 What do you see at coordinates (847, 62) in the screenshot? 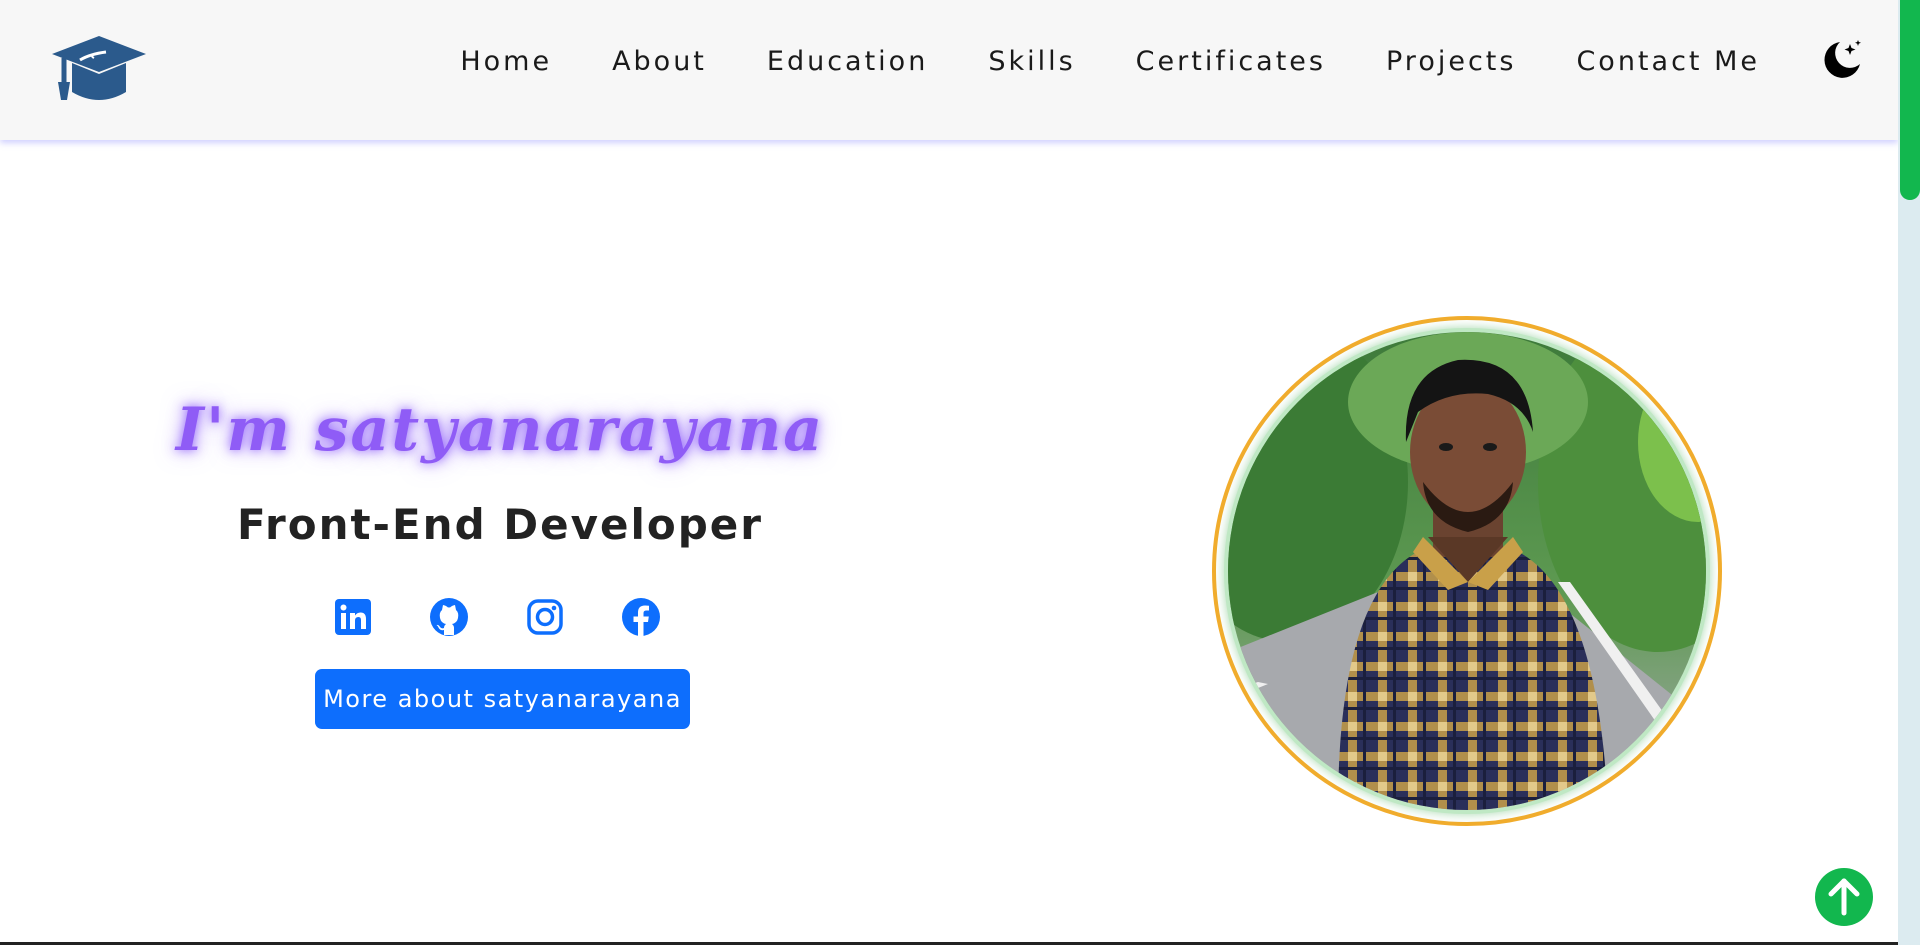
I see `nav-link-education: Education` at bounding box center [847, 62].